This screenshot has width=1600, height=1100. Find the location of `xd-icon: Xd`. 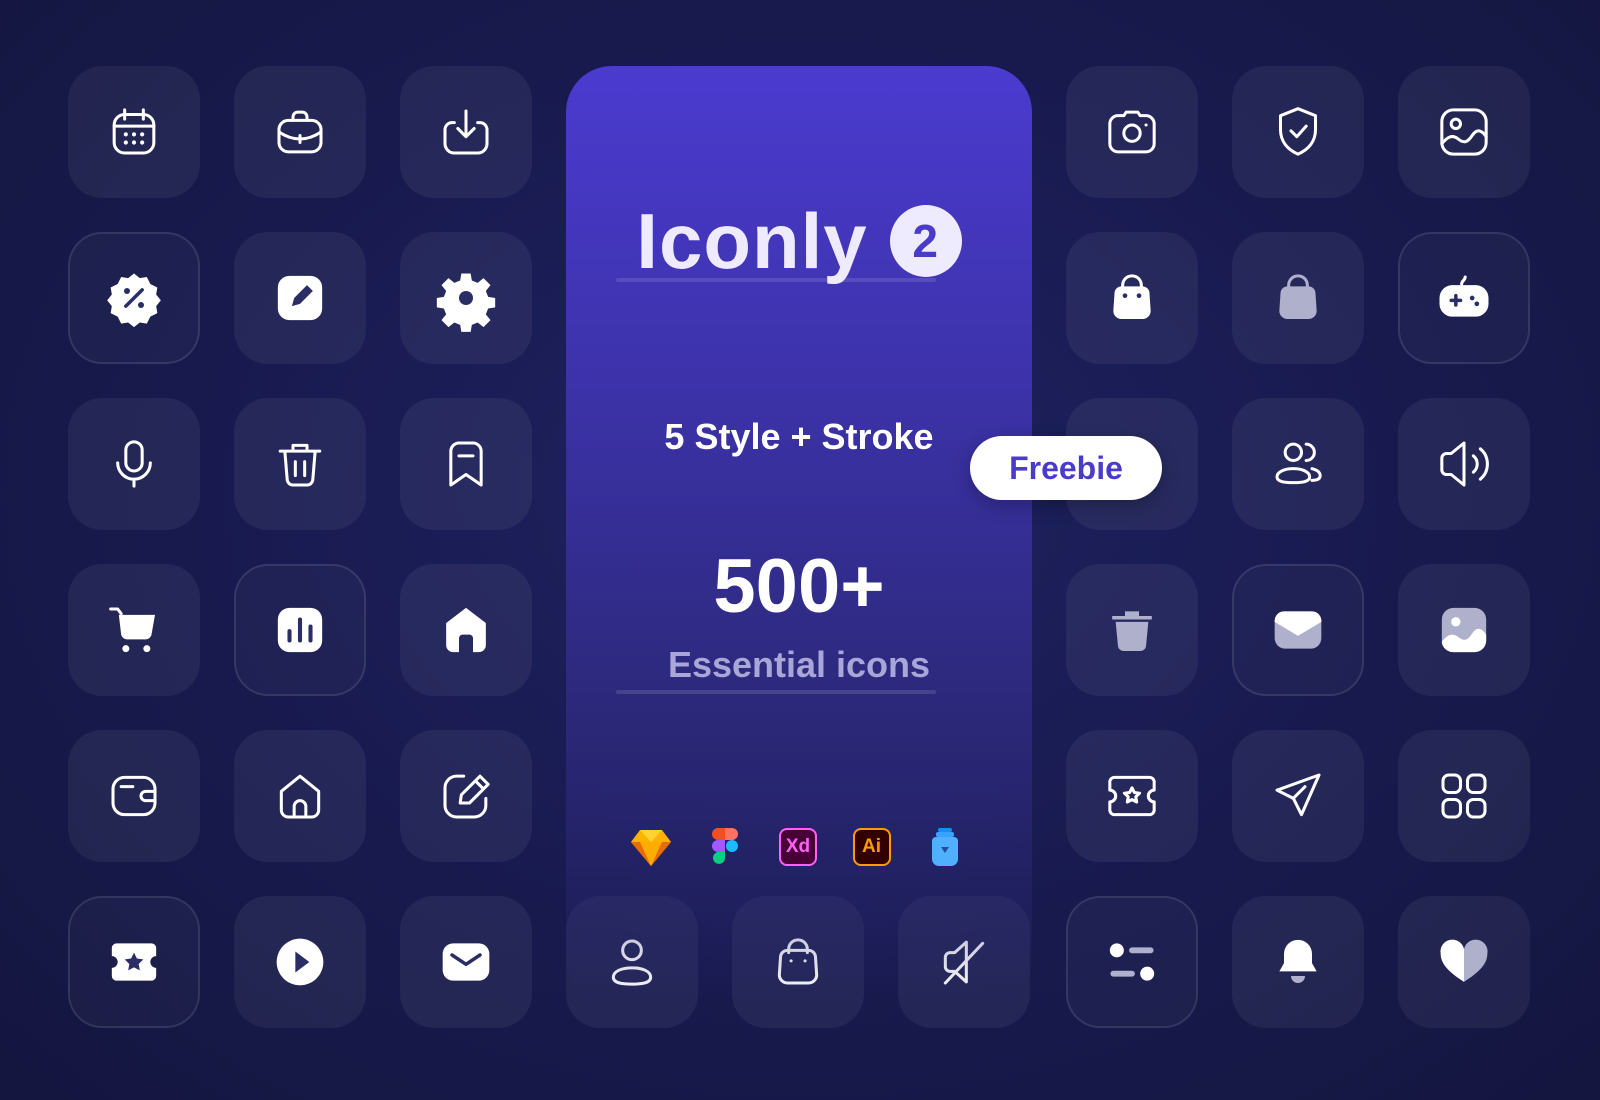

xd-icon: Xd is located at coordinates (798, 847).